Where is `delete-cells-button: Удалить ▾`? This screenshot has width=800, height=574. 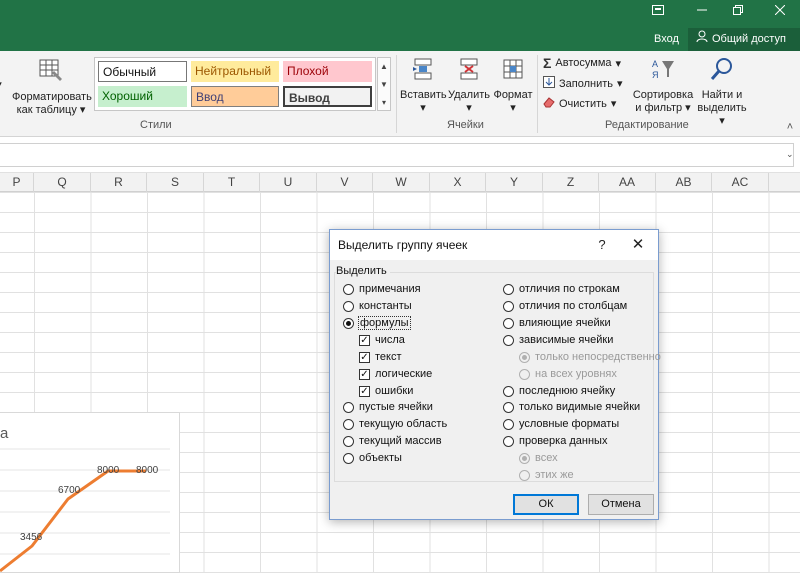 delete-cells-button: Удалить ▾ is located at coordinates (469, 86).